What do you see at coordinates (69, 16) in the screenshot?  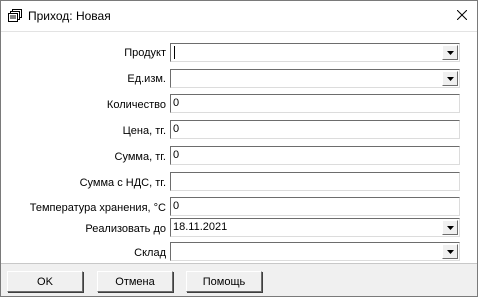 I see `window-title: Приход: Новая` at bounding box center [69, 16].